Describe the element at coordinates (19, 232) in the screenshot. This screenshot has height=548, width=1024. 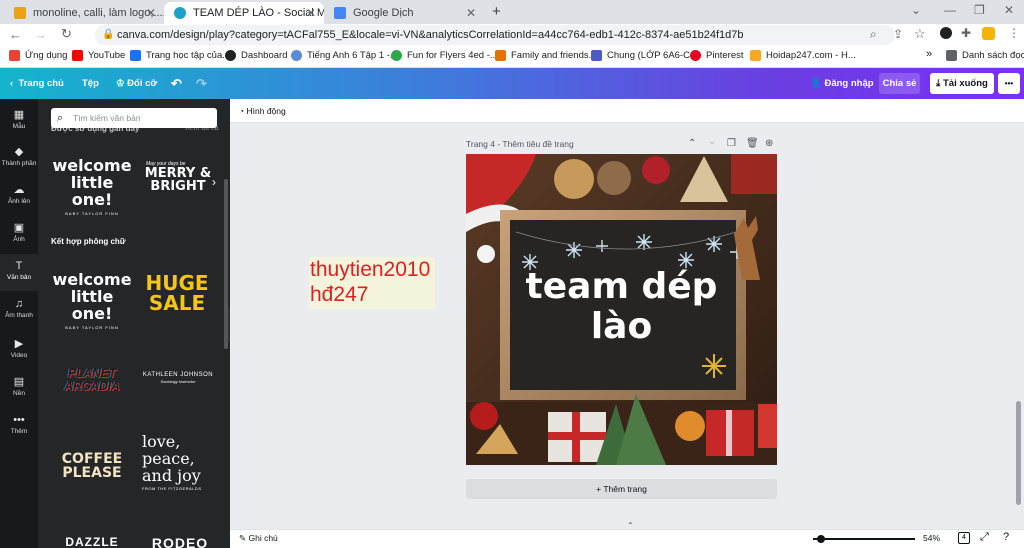
I see `rail-photos: ▣ Ảnh` at that location.